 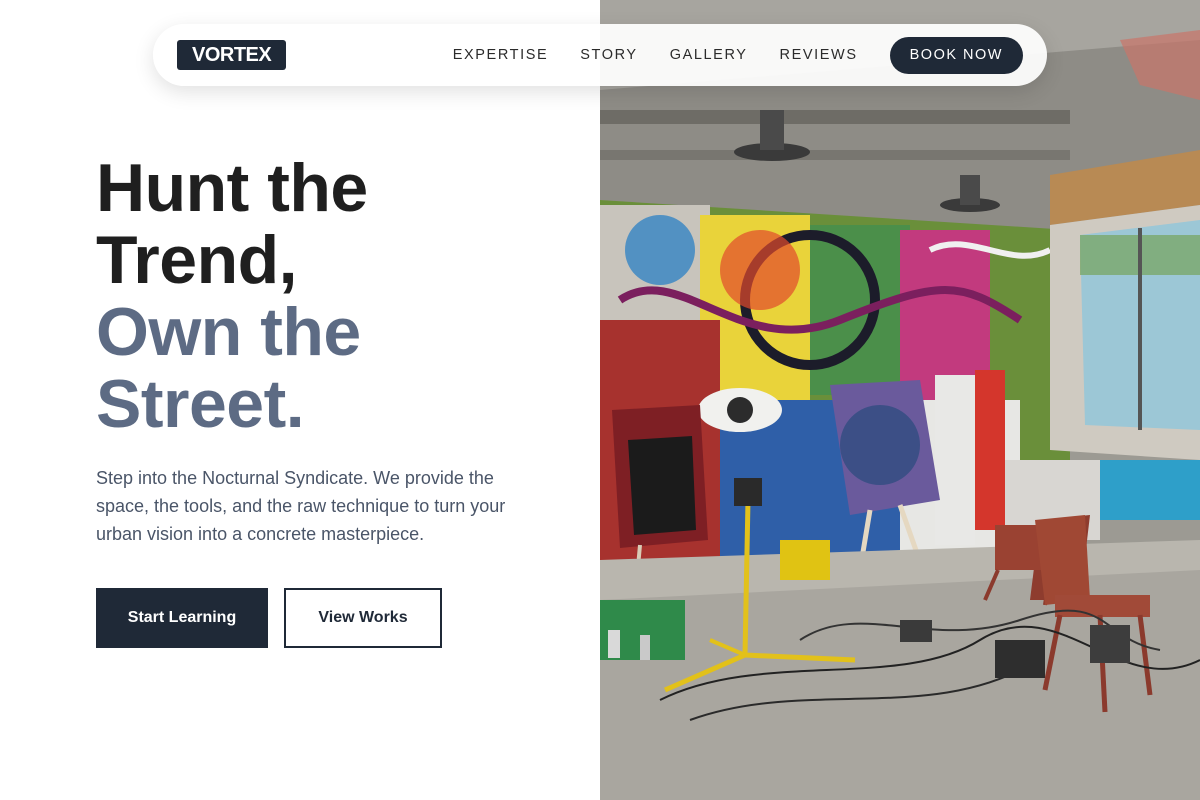 What do you see at coordinates (197, 260) in the screenshot?
I see `headline-line-2: Trend,` at bounding box center [197, 260].